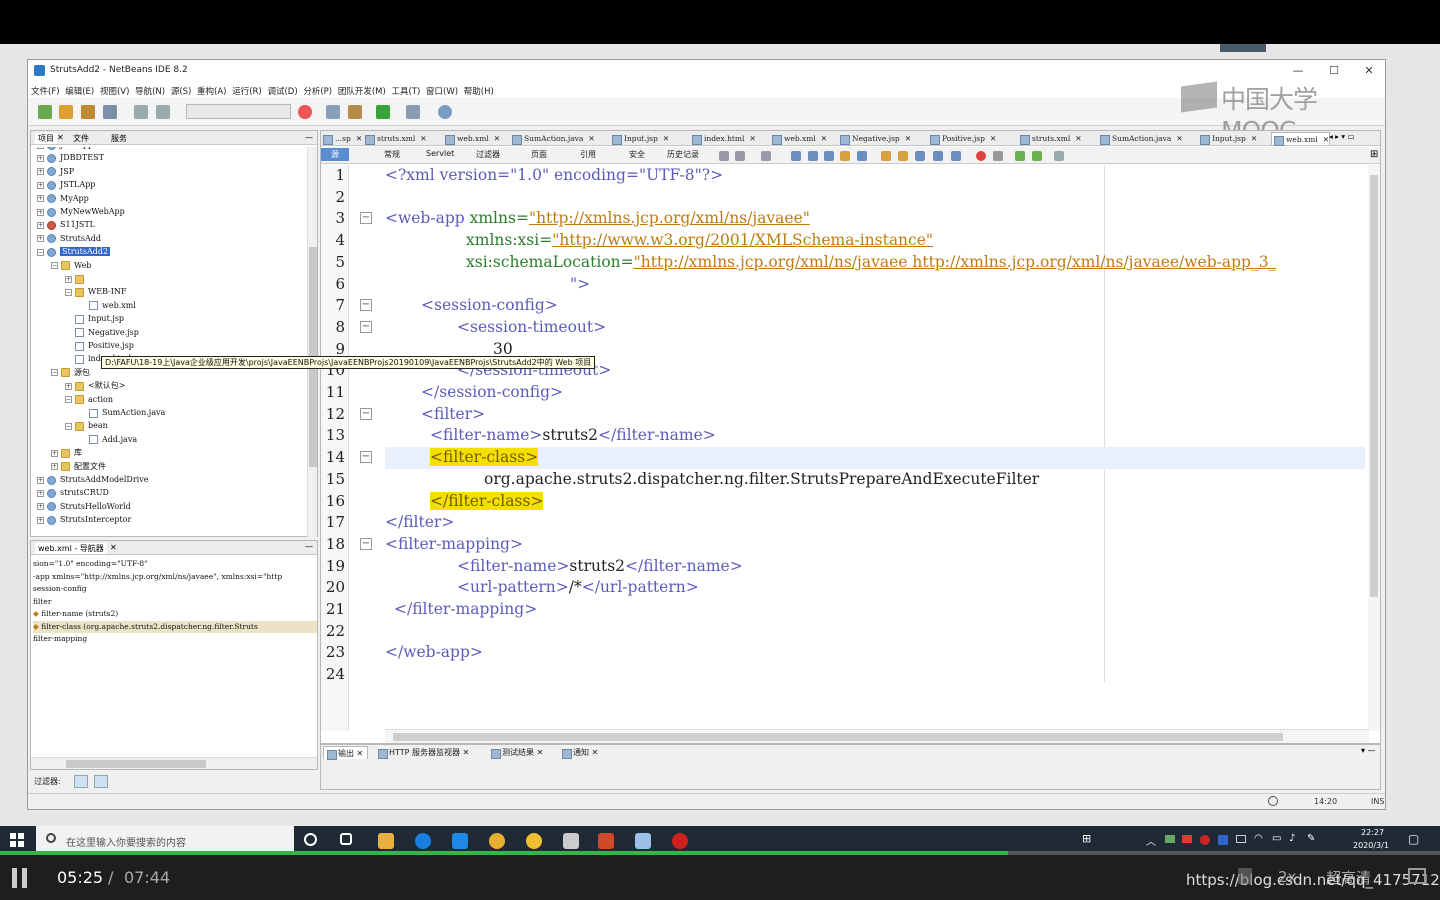  I want to click on app-icon, so click(571, 841).